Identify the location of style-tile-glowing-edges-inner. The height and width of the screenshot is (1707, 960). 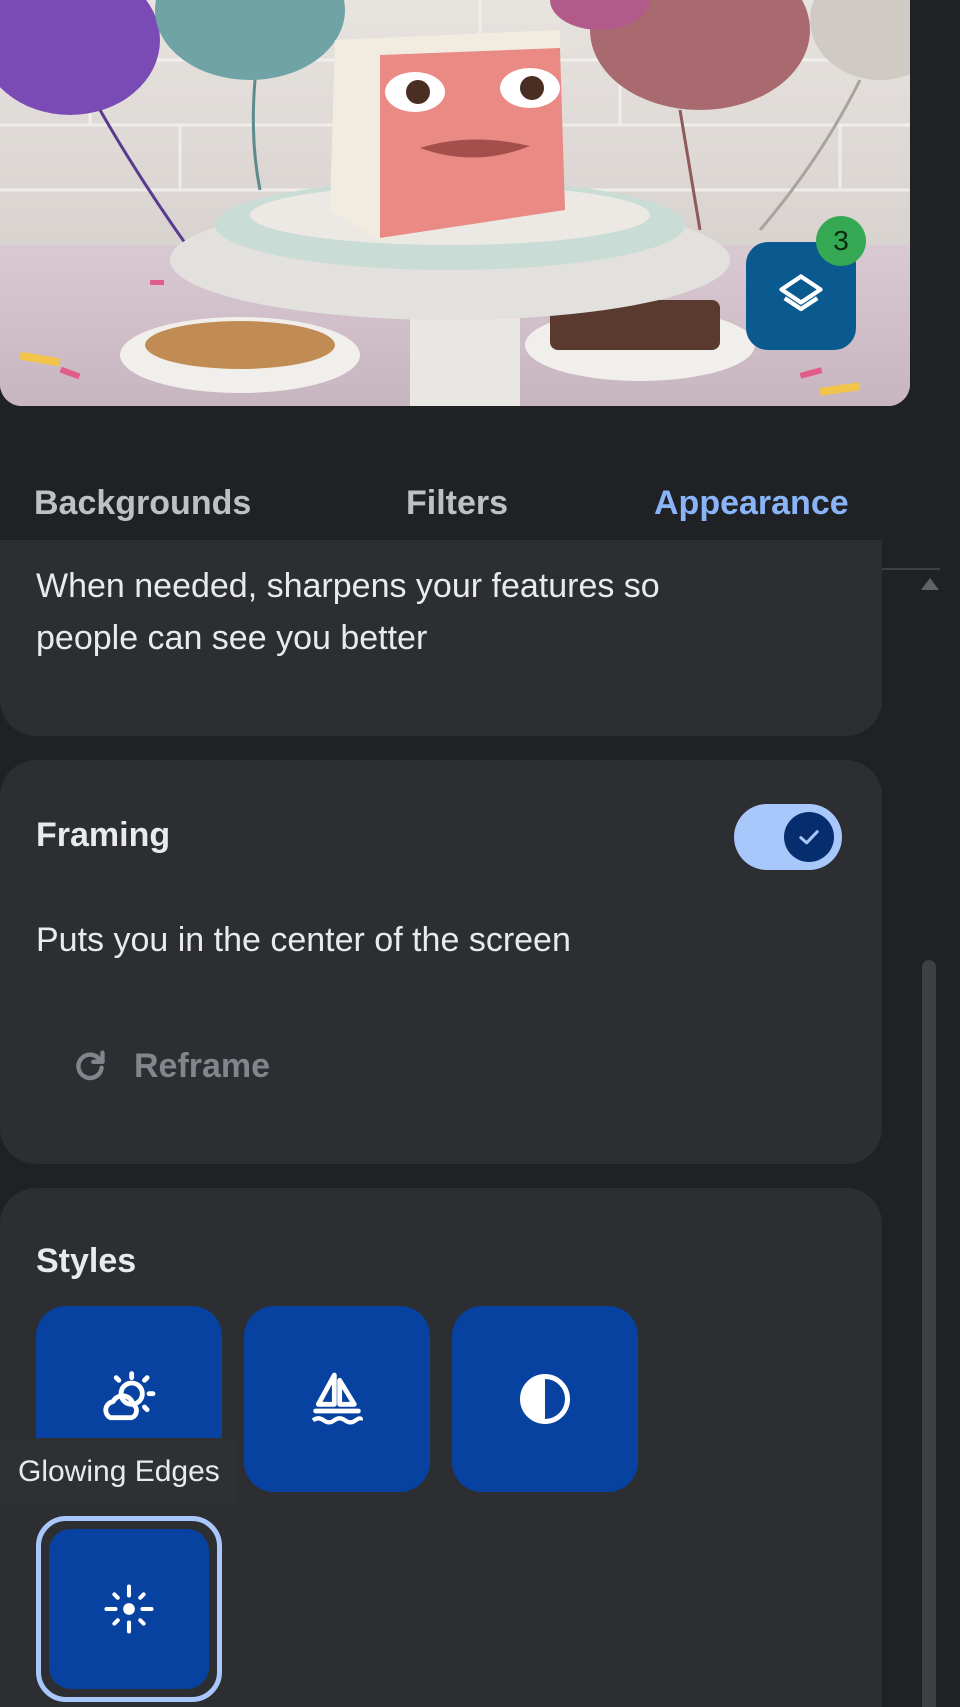
(129, 1609).